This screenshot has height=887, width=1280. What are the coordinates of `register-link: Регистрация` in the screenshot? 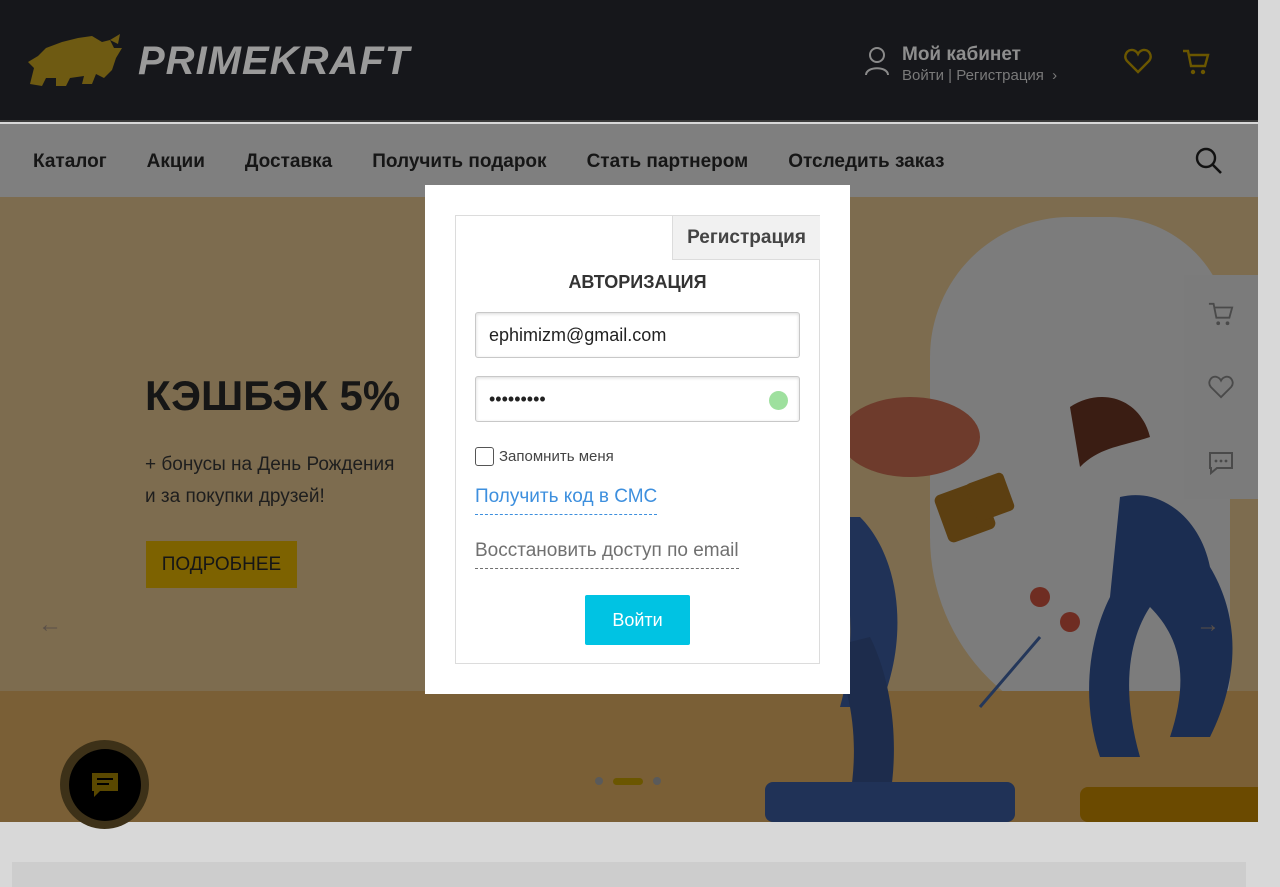 It's located at (1000, 75).